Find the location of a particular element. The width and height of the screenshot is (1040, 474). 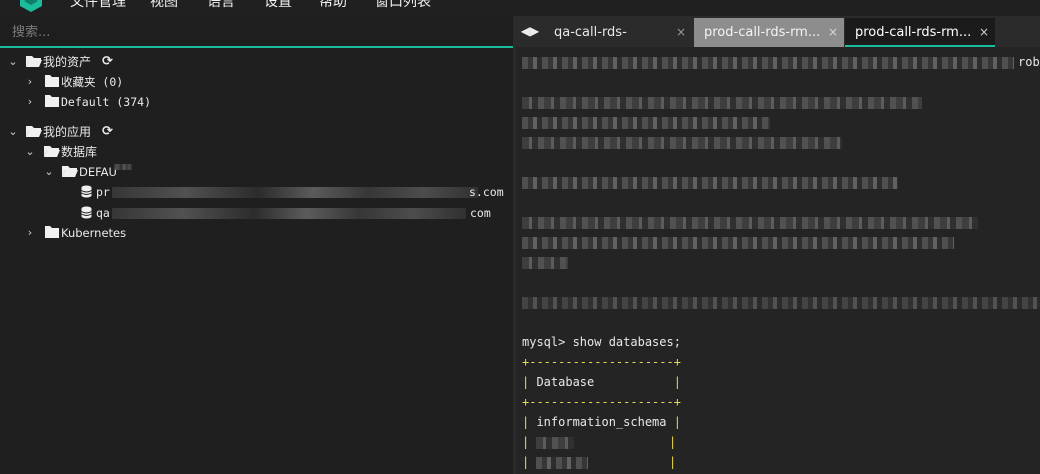

db-item-suffix: s.com is located at coordinates (486, 192).